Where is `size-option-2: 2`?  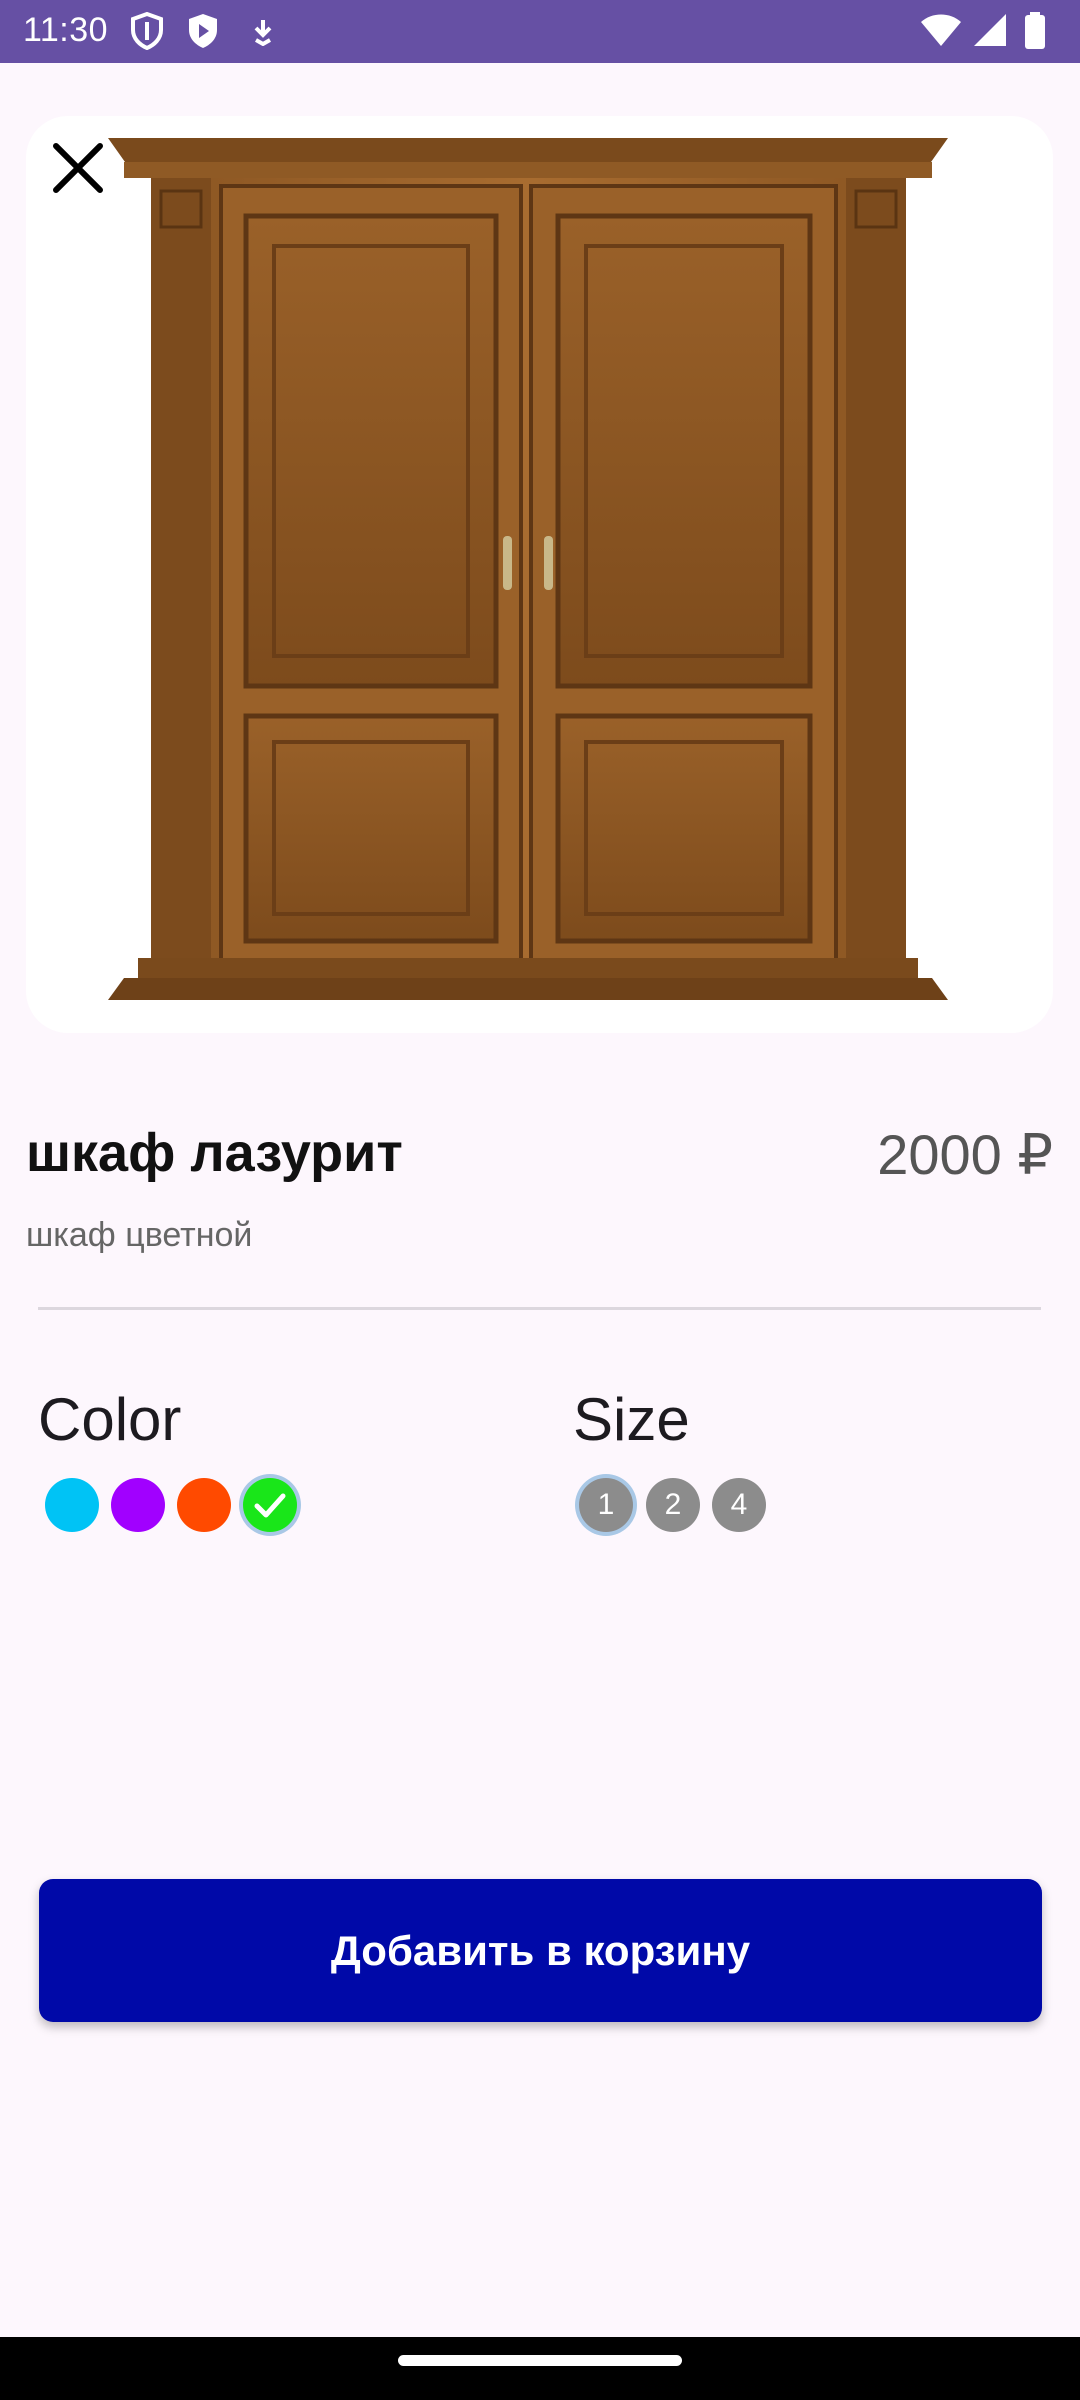 size-option-2: 2 is located at coordinates (673, 1505).